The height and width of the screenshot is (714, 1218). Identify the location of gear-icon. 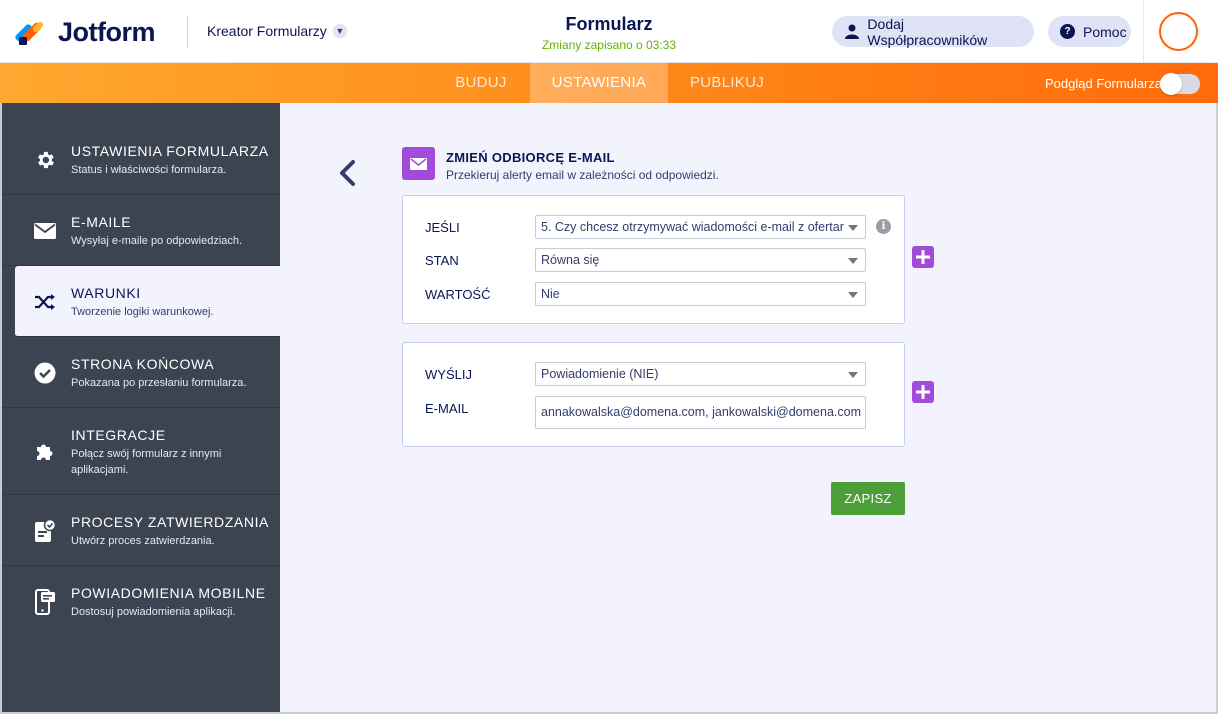
(45, 160).